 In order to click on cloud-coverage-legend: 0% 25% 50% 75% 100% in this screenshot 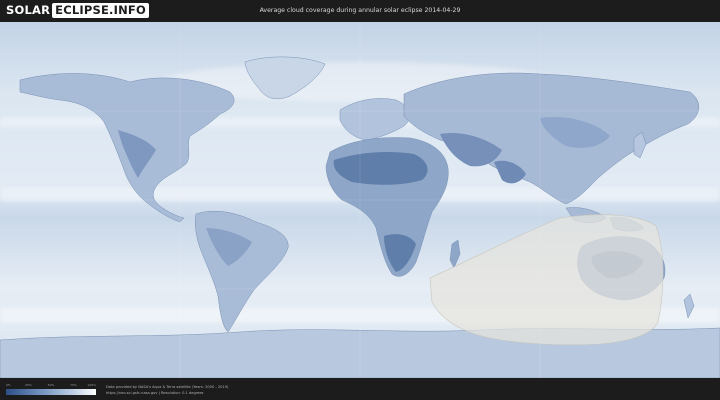, I will do `click(51, 389)`.